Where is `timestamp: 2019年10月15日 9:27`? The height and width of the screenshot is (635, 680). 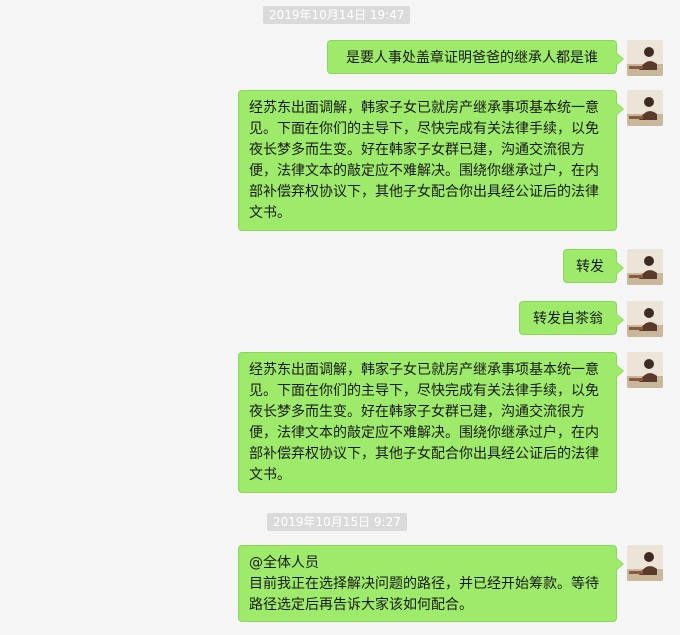 timestamp: 2019年10月15日 9:27 is located at coordinates (337, 522).